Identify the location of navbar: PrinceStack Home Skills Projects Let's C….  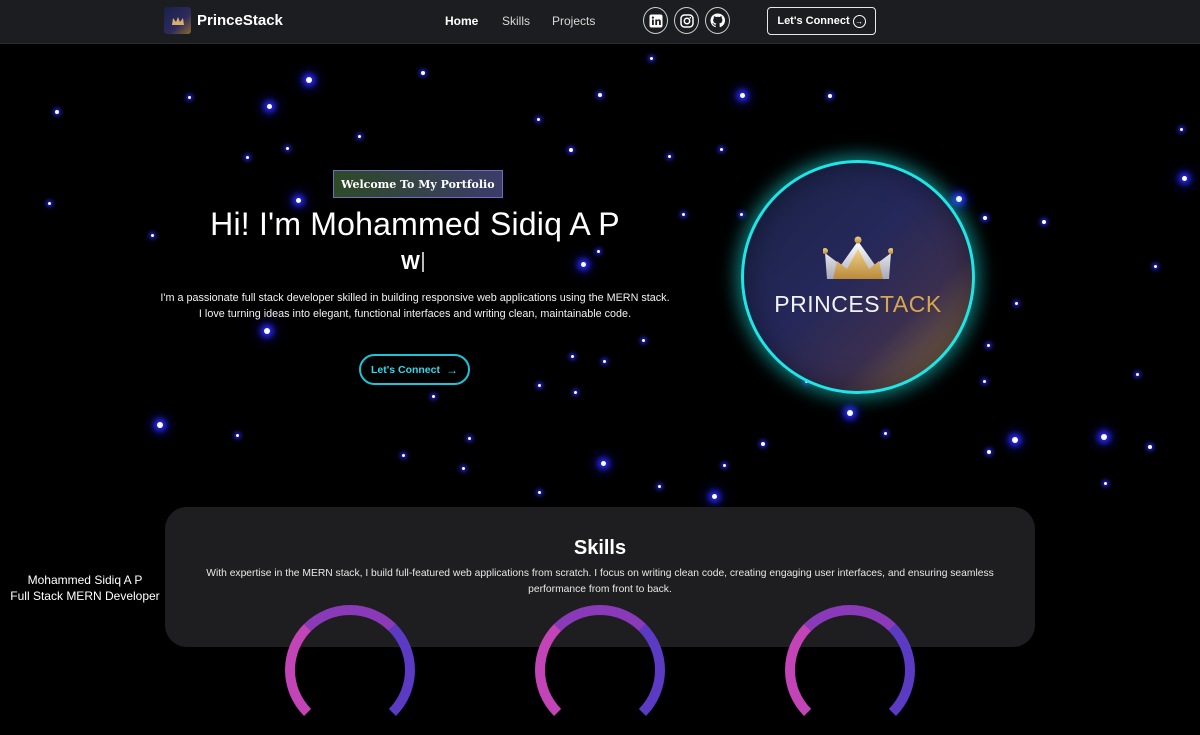
(600, 22).